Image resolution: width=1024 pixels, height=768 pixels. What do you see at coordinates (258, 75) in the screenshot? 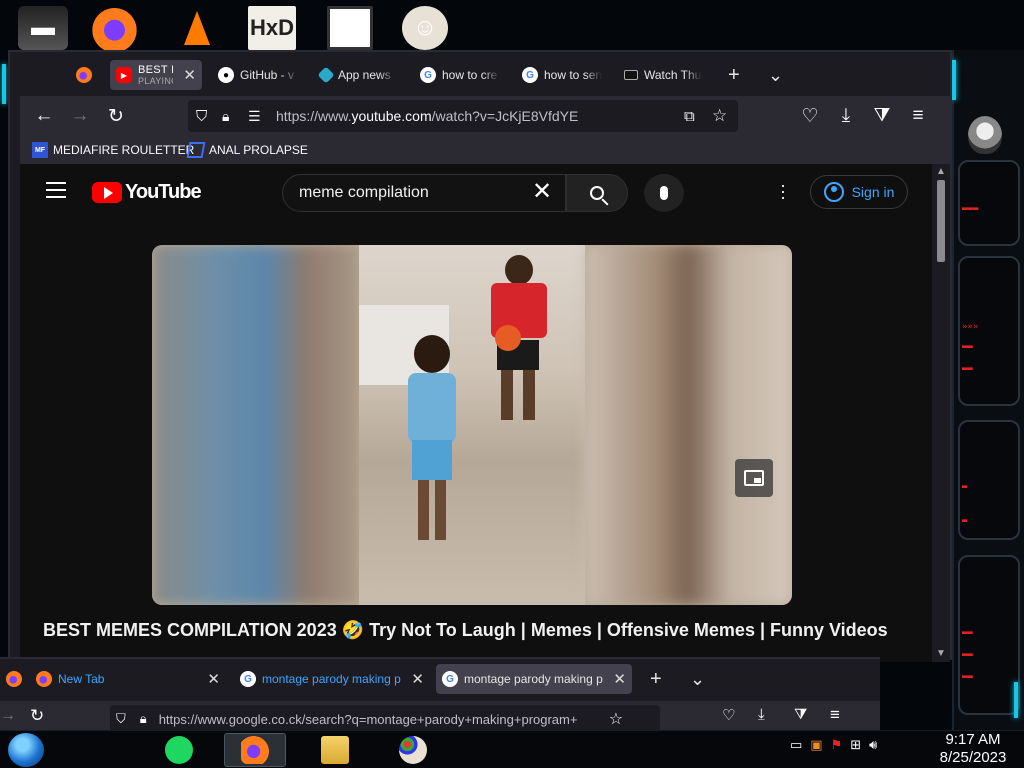
I see `tab-github: ● GitHub - v` at bounding box center [258, 75].